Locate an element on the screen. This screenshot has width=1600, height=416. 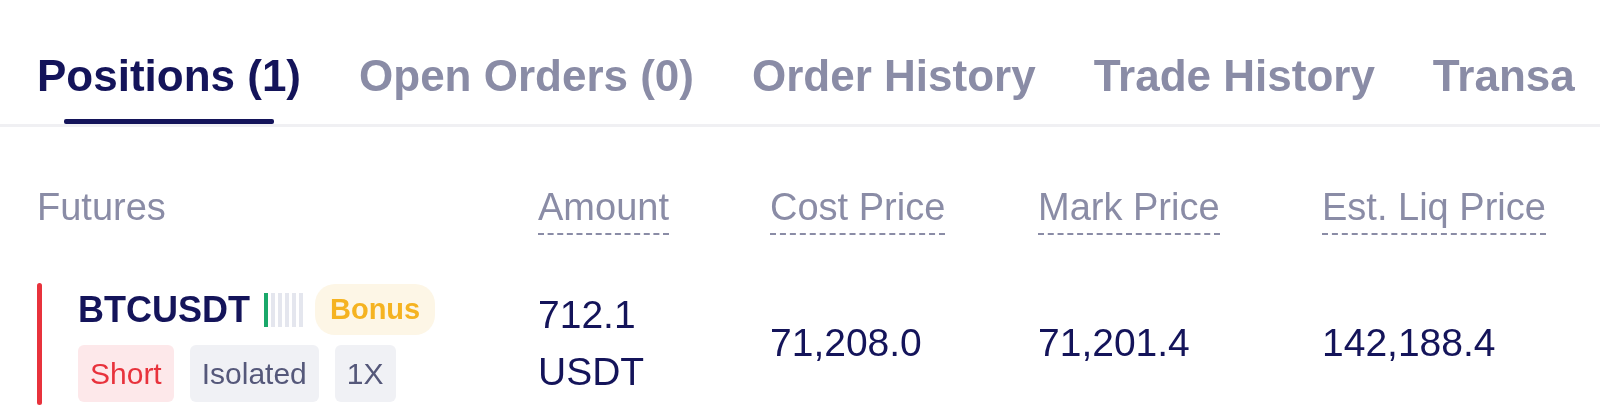
tag: Isolated is located at coordinates (254, 373).